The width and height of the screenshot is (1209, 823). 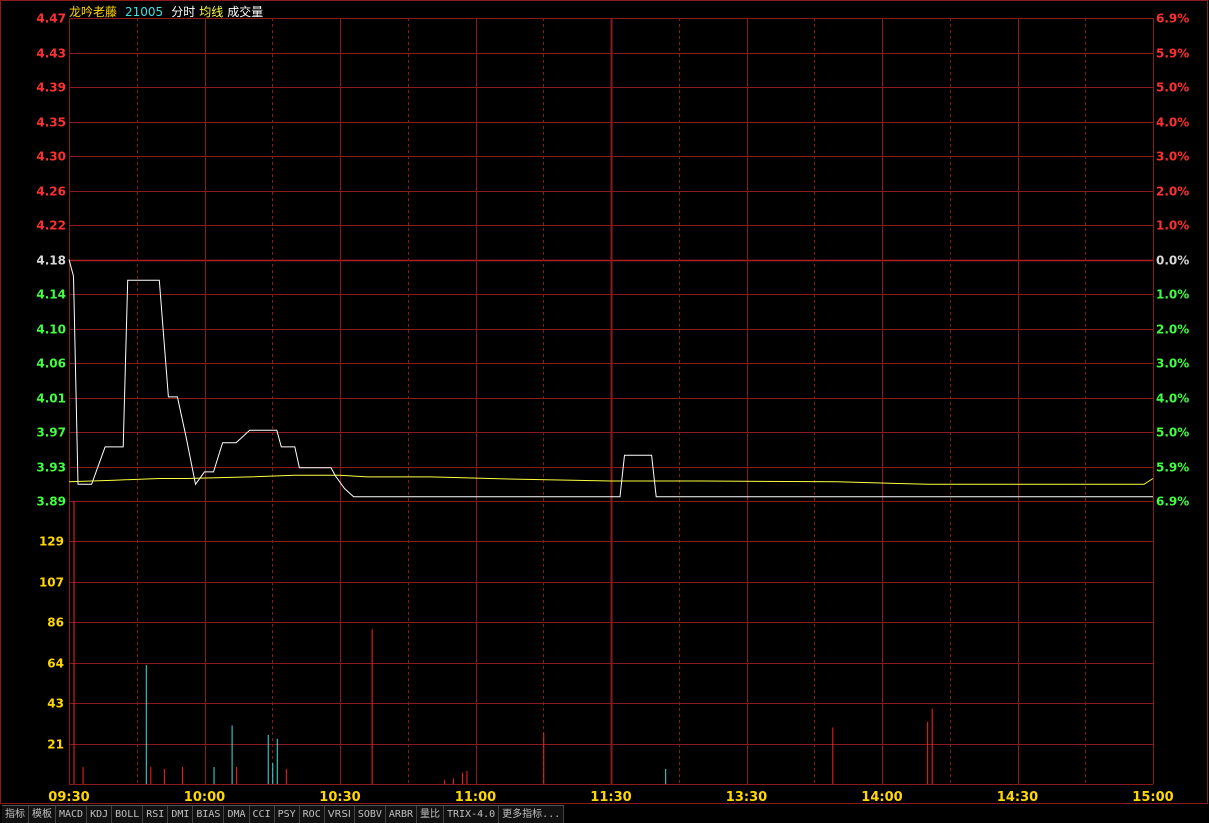 What do you see at coordinates (312, 814) in the screenshot?
I see `indicator-tab: ROC` at bounding box center [312, 814].